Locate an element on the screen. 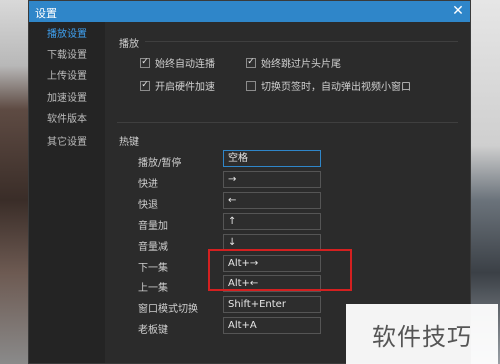  sidebar-item-playback: 播放设置 is located at coordinates (67, 35).